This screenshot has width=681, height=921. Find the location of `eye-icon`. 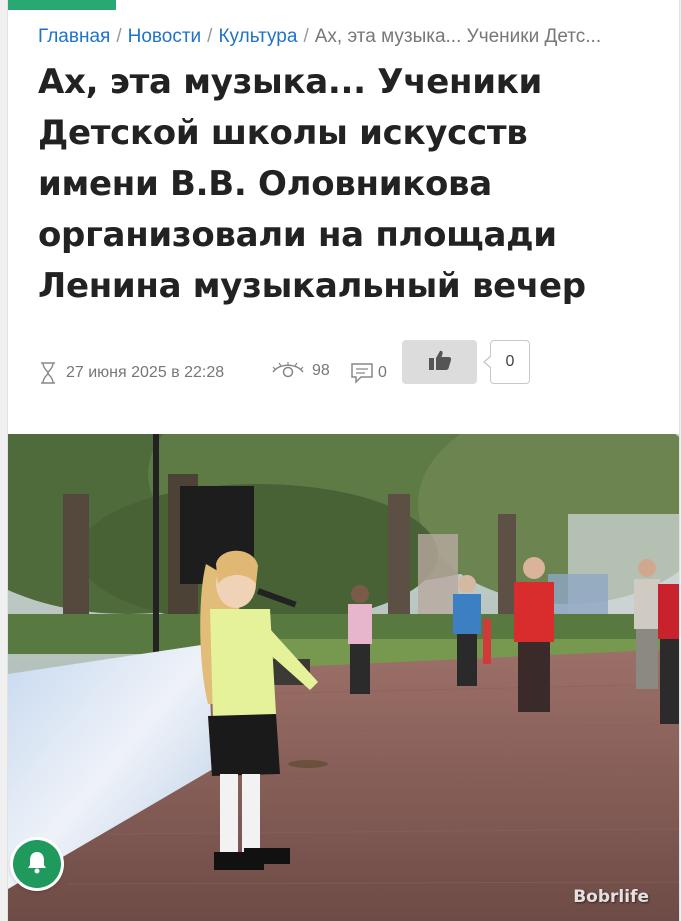

eye-icon is located at coordinates (288, 371).